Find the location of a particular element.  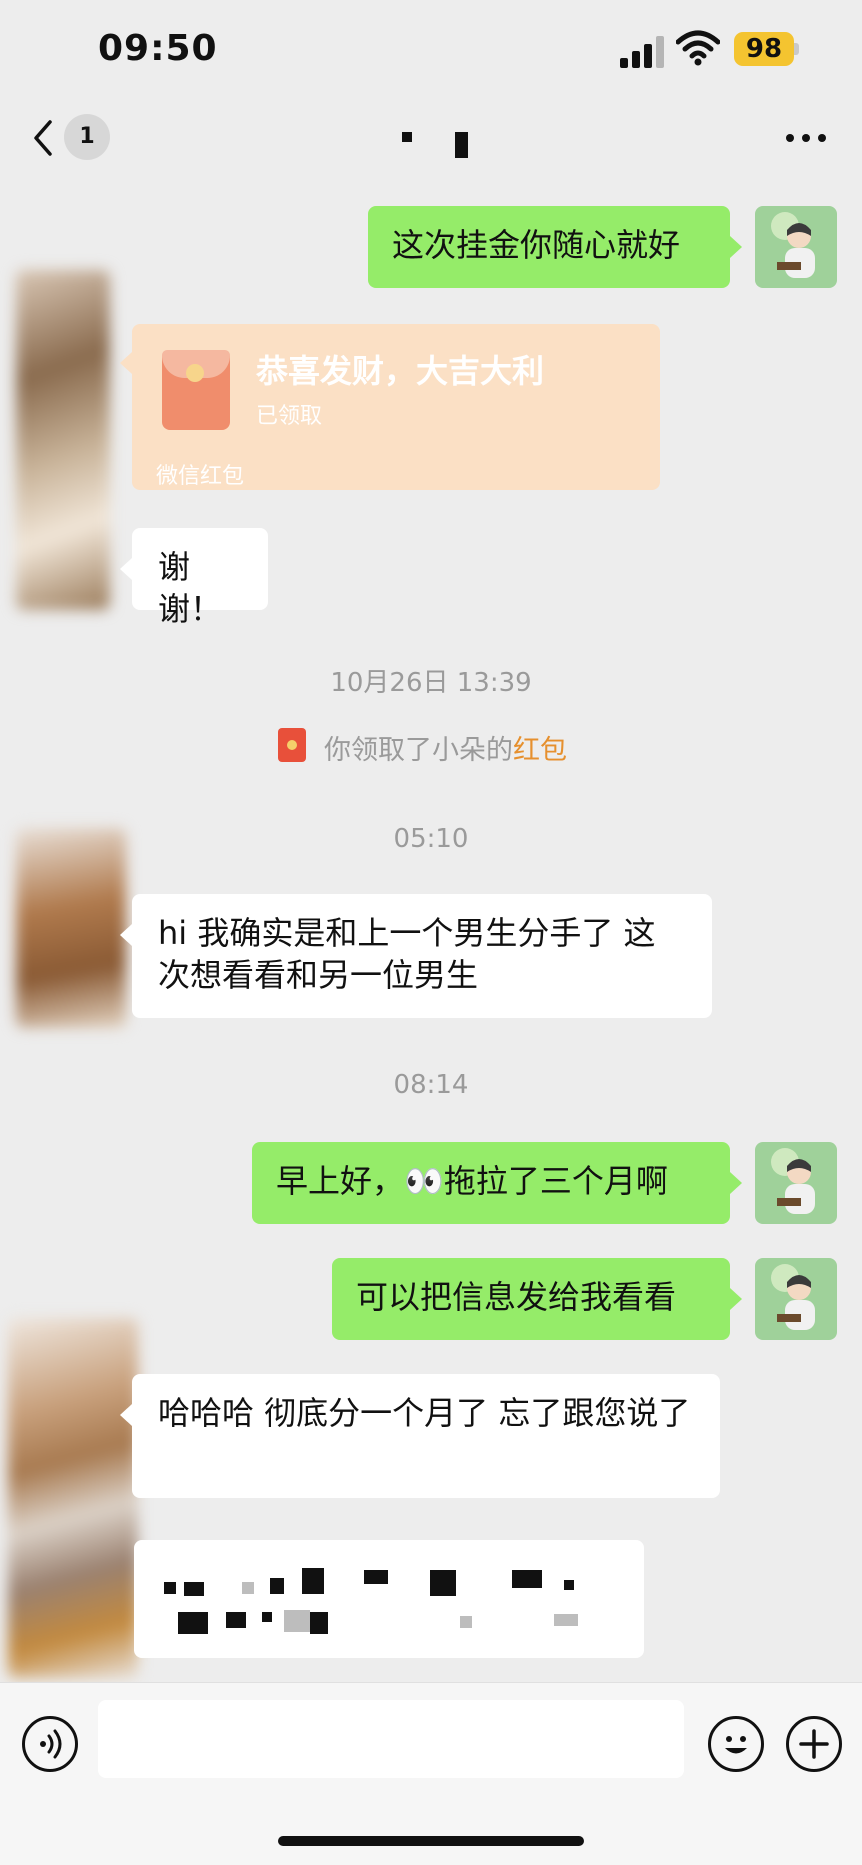

red-packet-status: 已领取 is located at coordinates (289, 416).